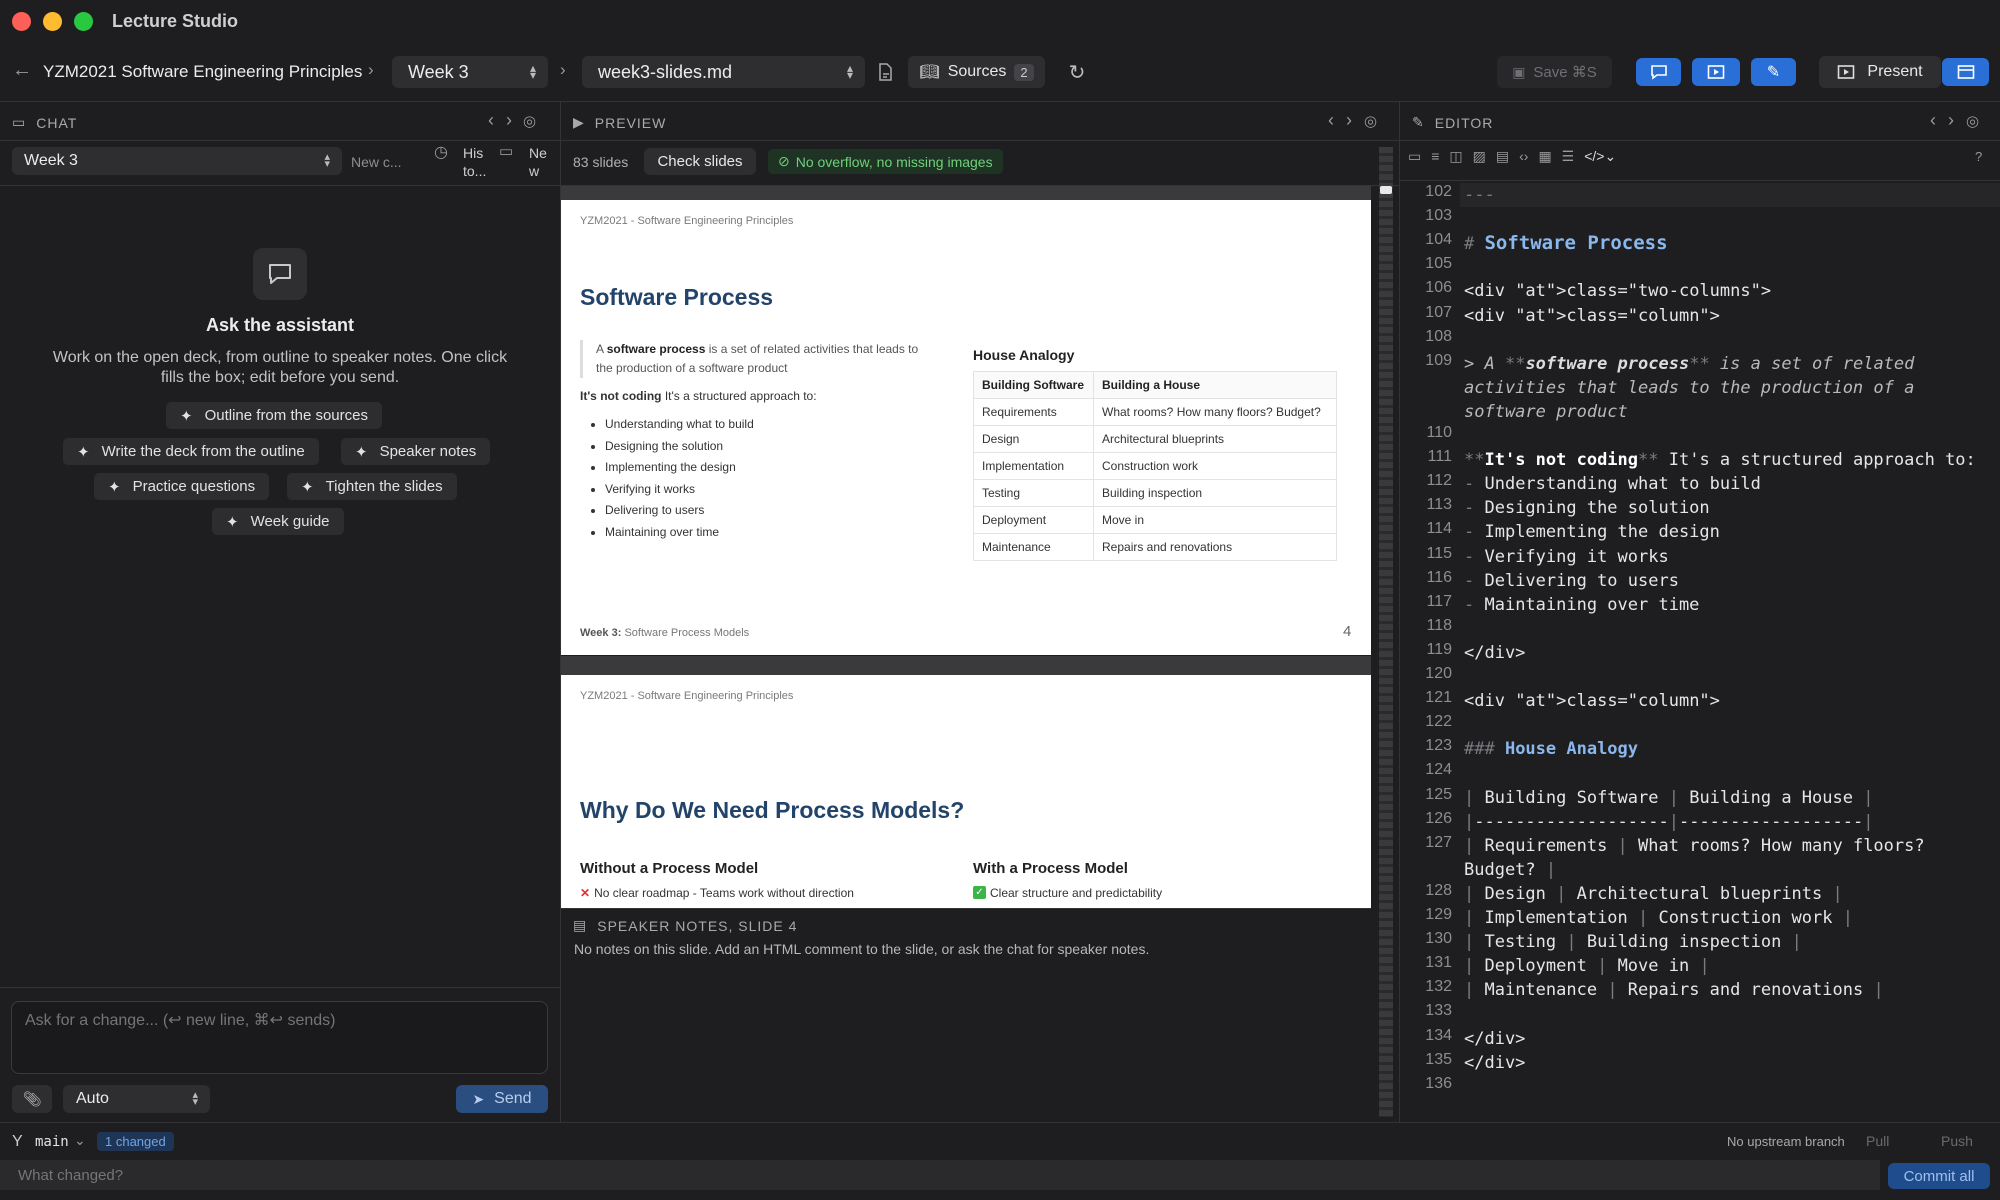 Image resolution: width=2000 pixels, height=1200 pixels. Describe the element at coordinates (1386, 632) in the screenshot. I see `preview-scrollbar` at that location.